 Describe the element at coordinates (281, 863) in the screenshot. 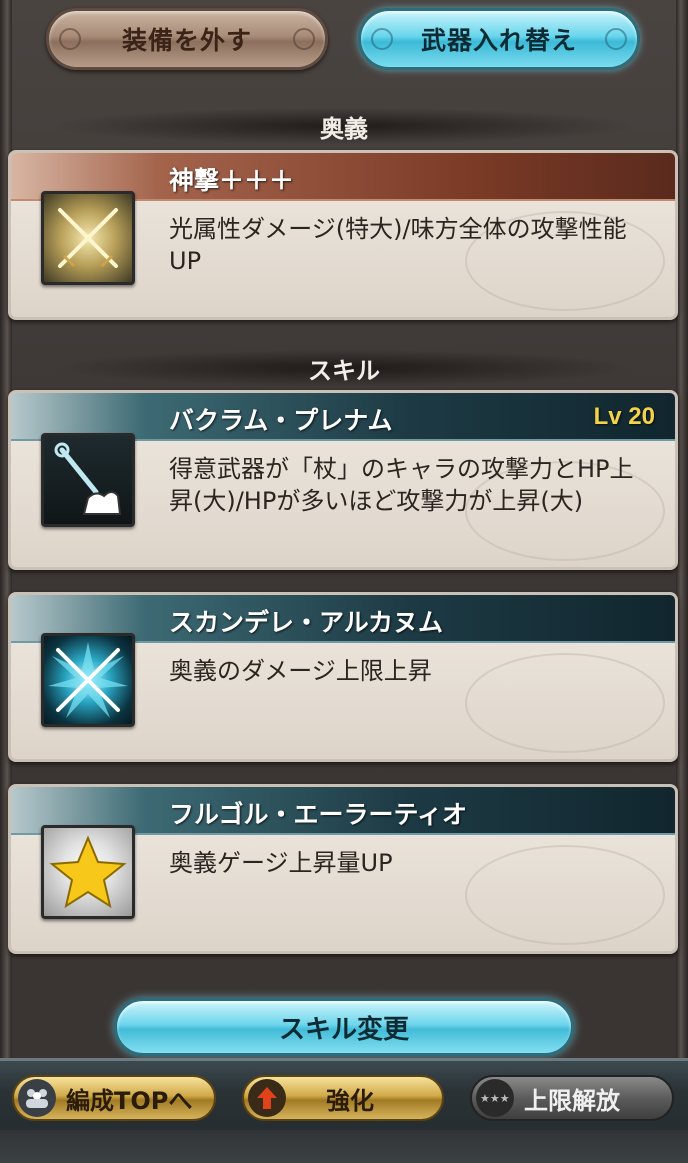

I see `skill-description: 奥義ゲージ上昇量UP` at that location.